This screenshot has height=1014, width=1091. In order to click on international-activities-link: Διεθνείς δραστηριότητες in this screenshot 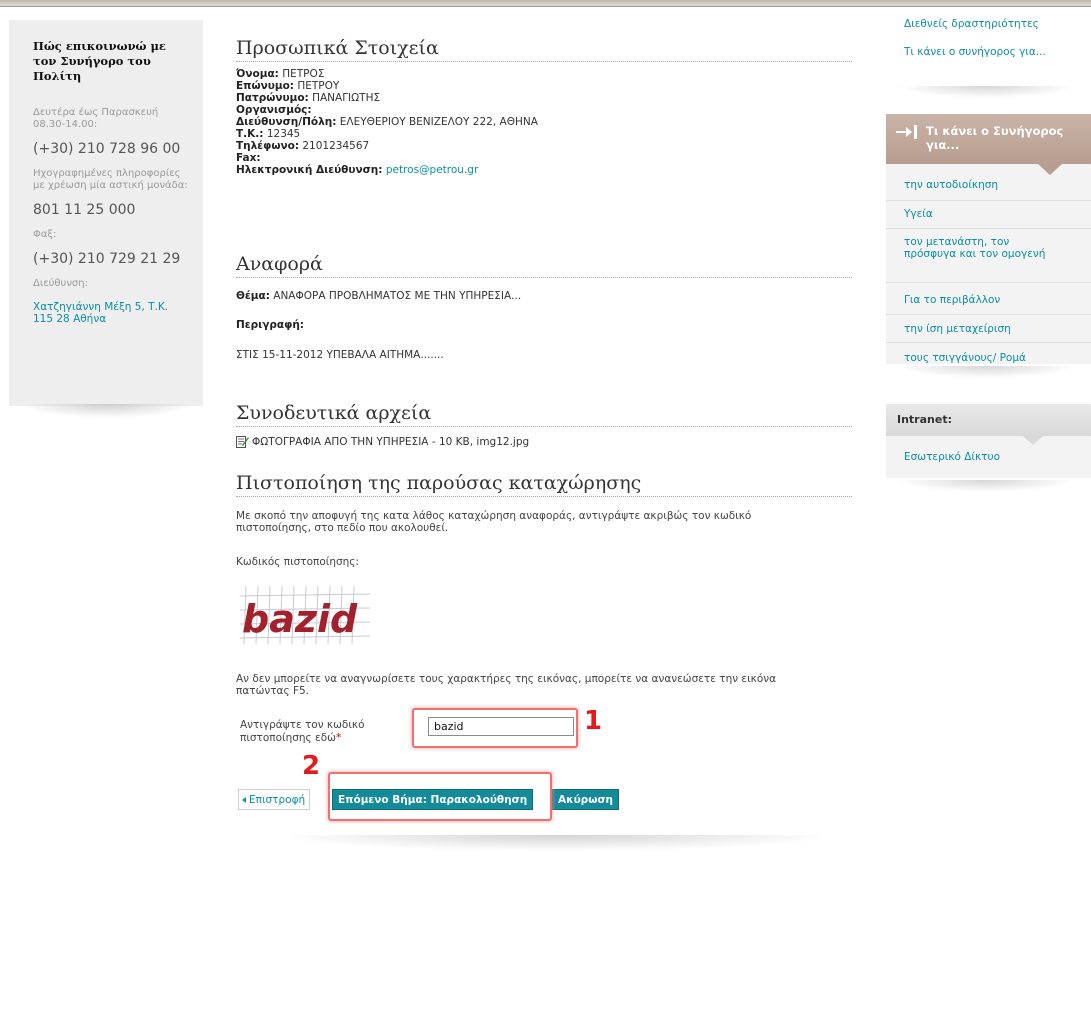, I will do `click(984, 24)`.